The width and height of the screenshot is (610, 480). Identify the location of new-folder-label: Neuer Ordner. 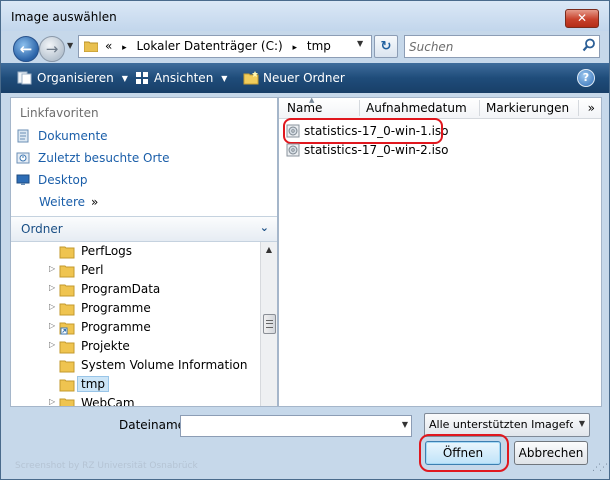
(304, 78).